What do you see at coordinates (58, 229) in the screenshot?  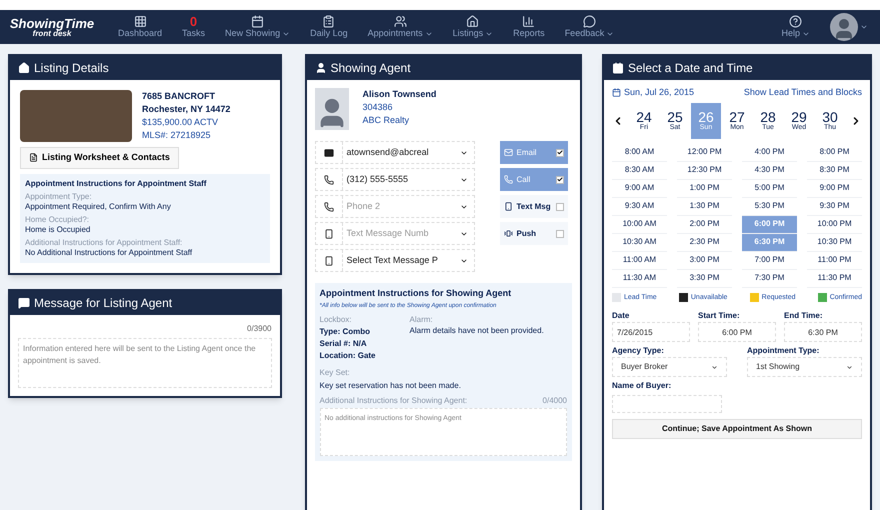 I see `field-value: Home is Occupied` at bounding box center [58, 229].